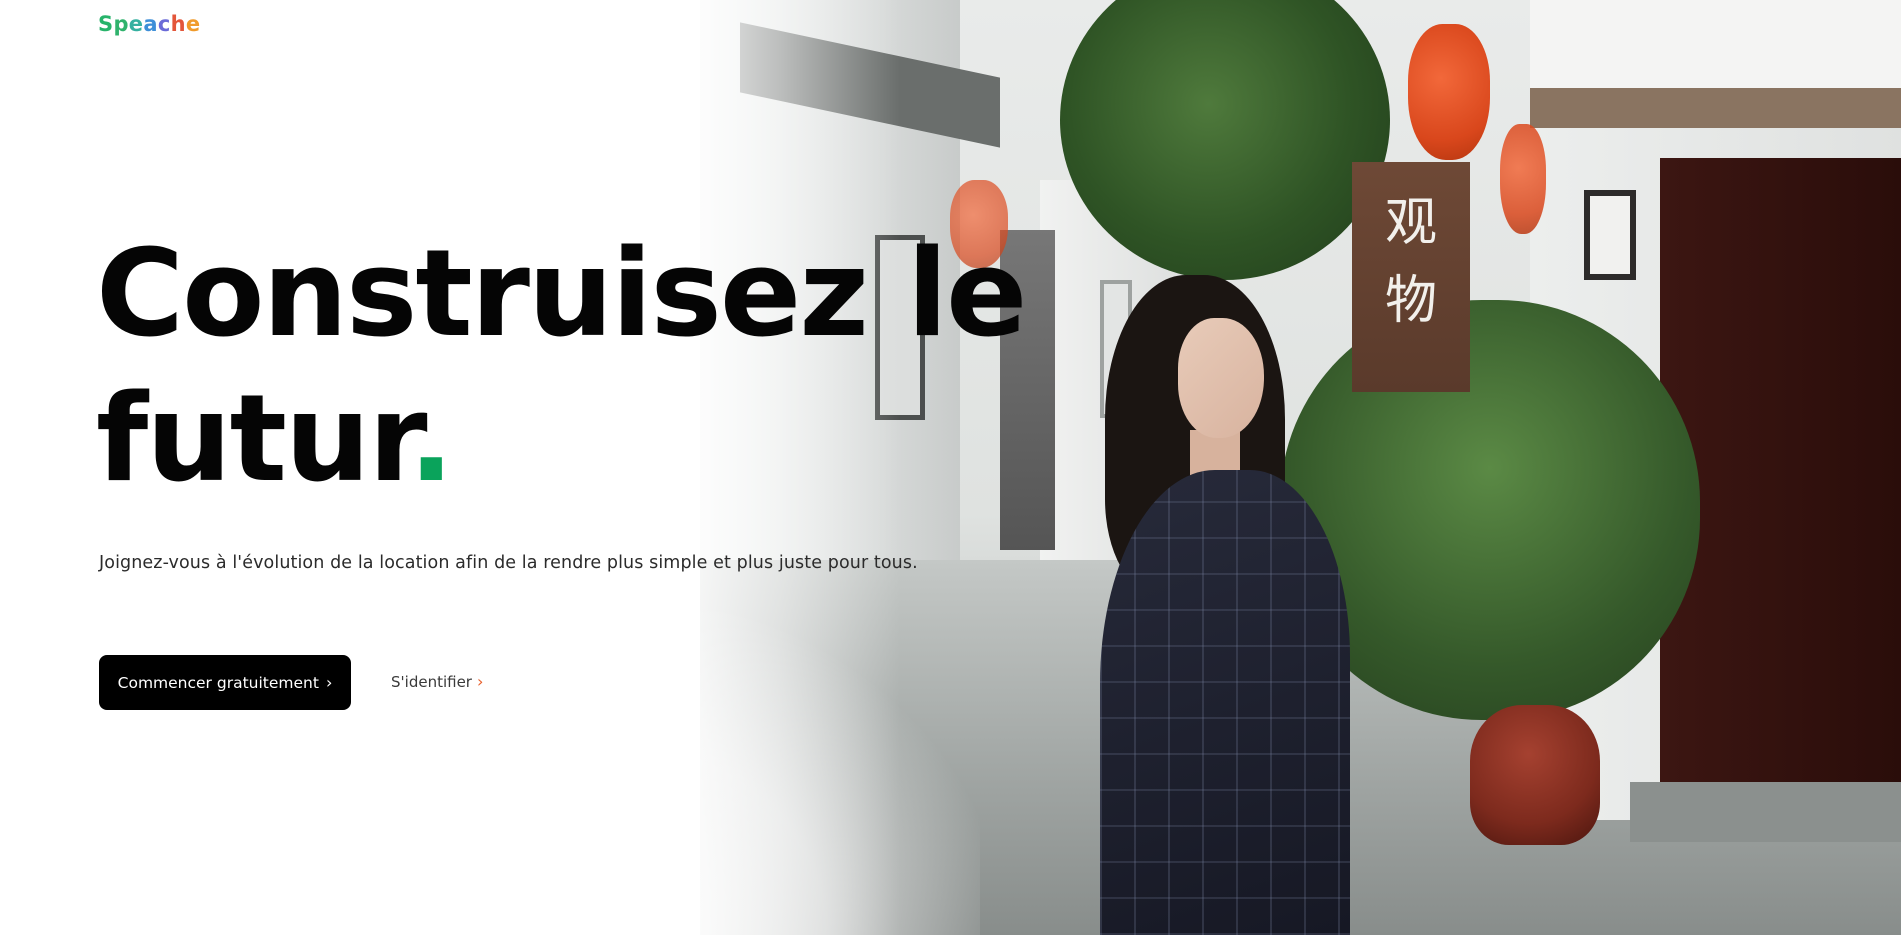 The image size is (1901, 935). What do you see at coordinates (1221, 378) in the screenshot?
I see `person-face` at bounding box center [1221, 378].